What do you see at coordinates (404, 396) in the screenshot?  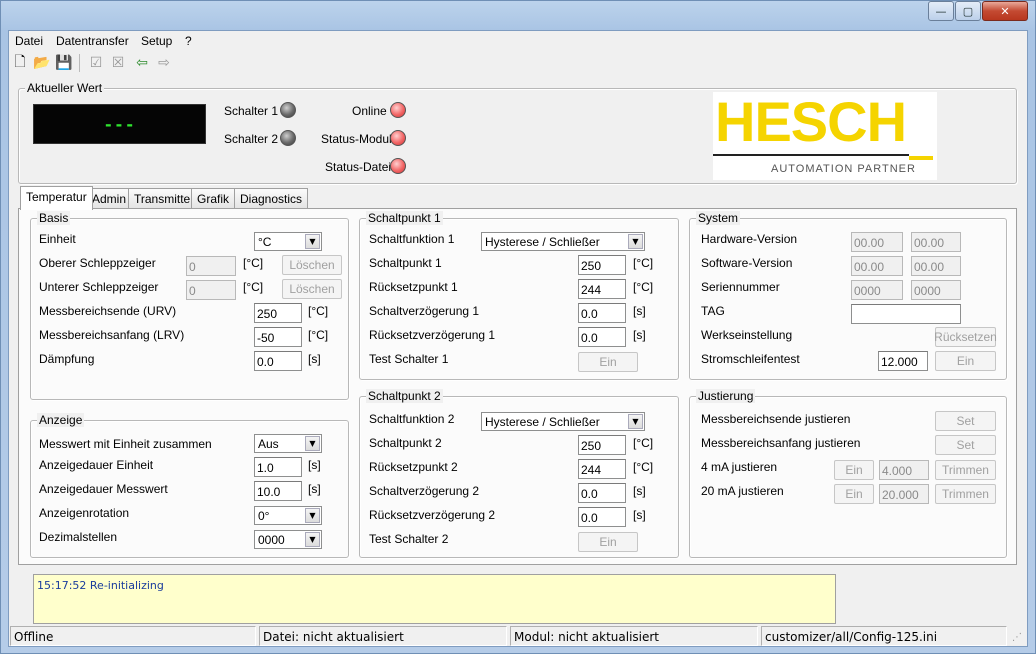 I see `sp2-legend: Schaltpunkt 2` at bounding box center [404, 396].